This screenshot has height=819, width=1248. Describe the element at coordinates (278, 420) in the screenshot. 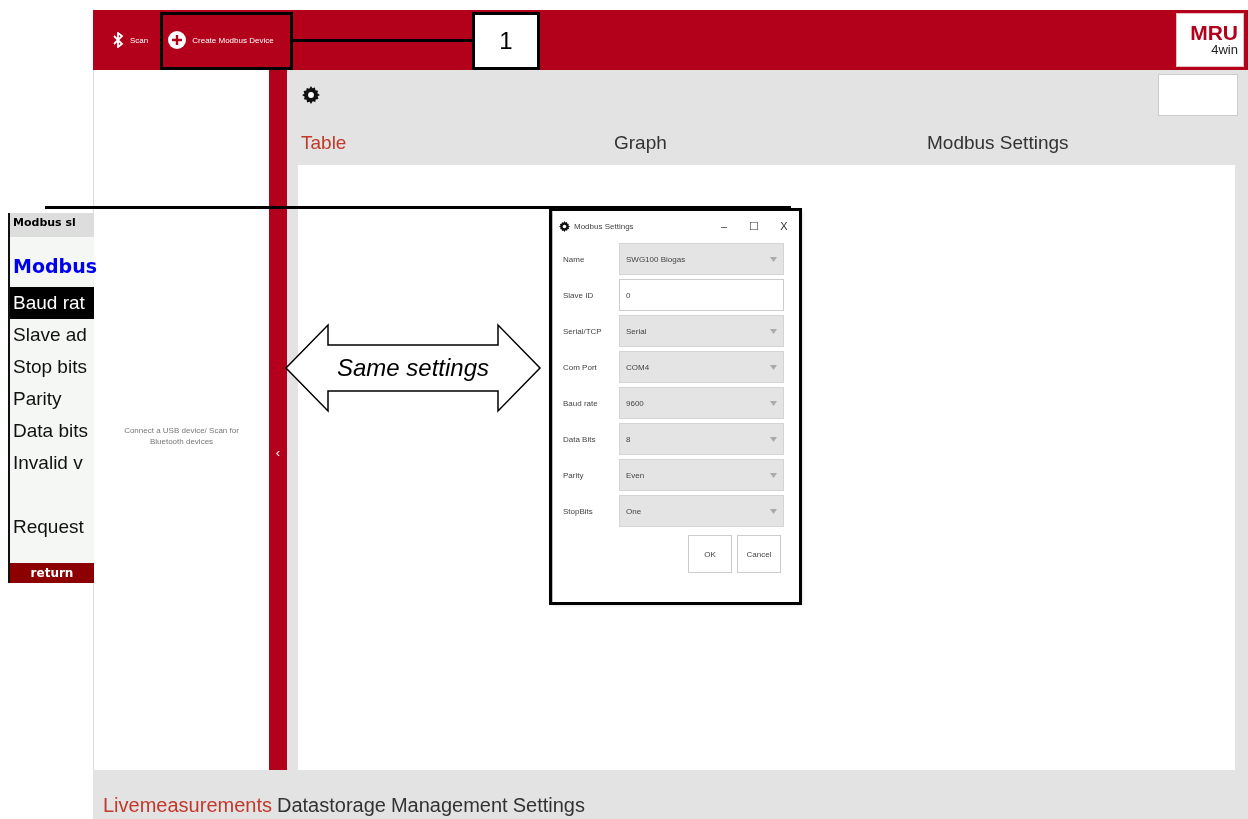

I see `splitter-bar: ‹` at that location.